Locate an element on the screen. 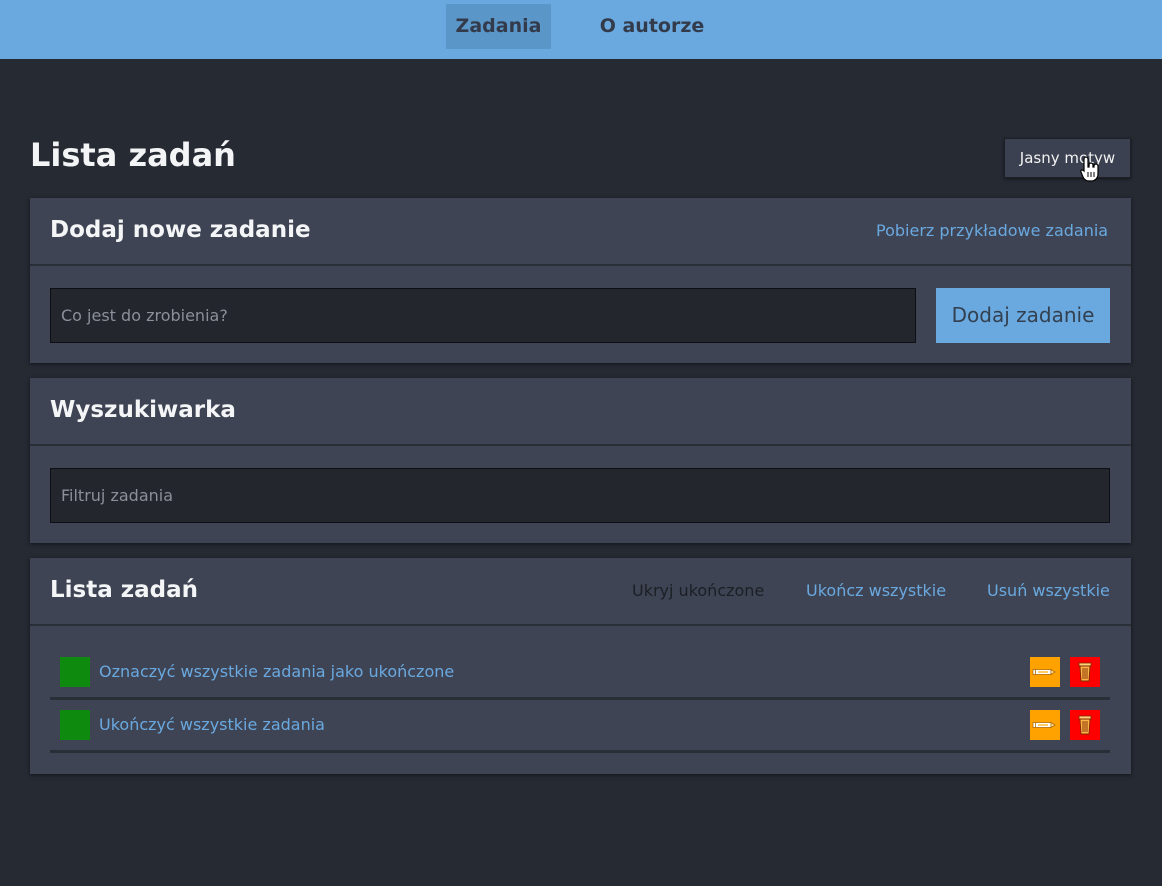 The height and width of the screenshot is (886, 1162). new-task-input is located at coordinates (483, 315).